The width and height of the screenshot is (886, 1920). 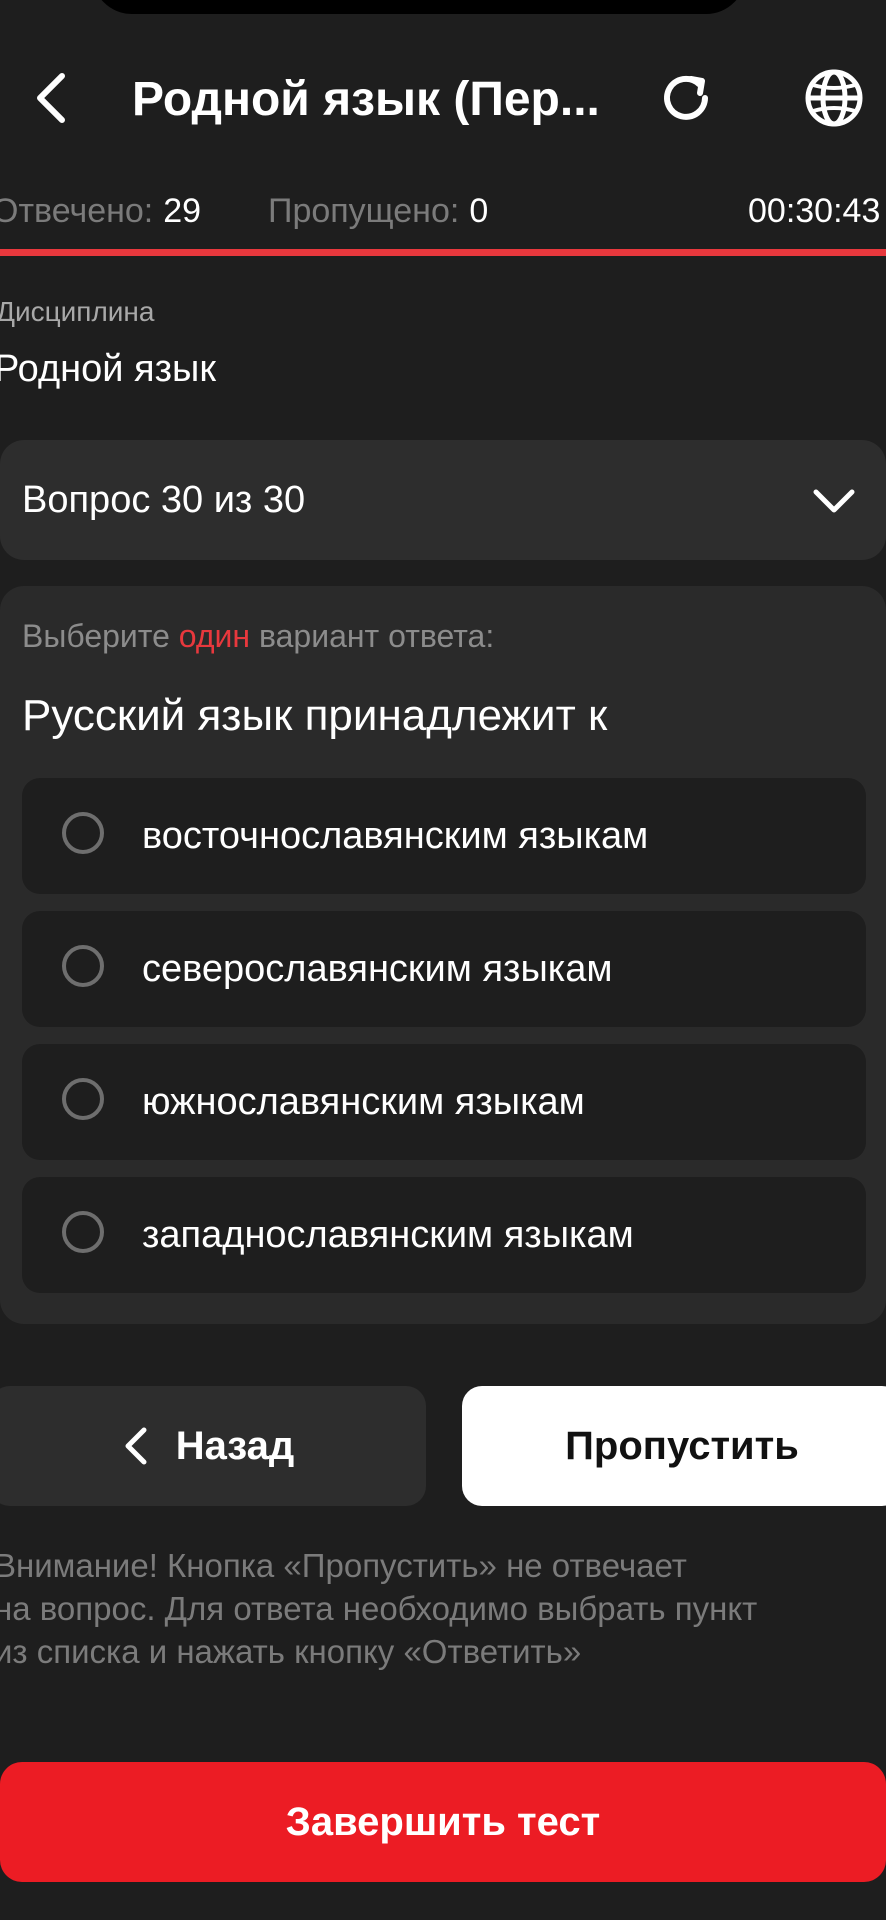 I want to click on answered-value: 29, so click(x=182, y=211).